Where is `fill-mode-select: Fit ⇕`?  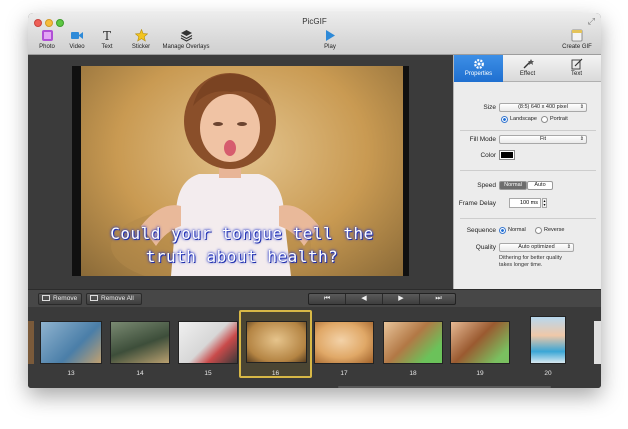 fill-mode-select: Fit ⇕ is located at coordinates (543, 139).